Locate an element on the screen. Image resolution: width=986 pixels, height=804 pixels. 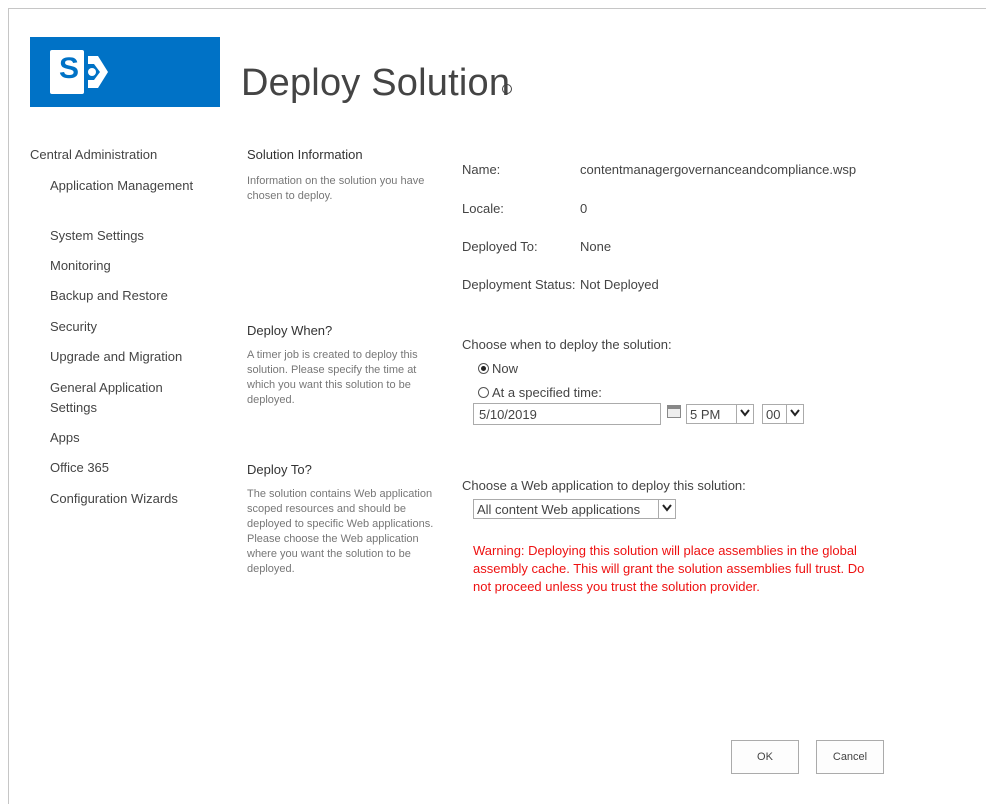
radio-now-row: Now is located at coordinates (498, 368).